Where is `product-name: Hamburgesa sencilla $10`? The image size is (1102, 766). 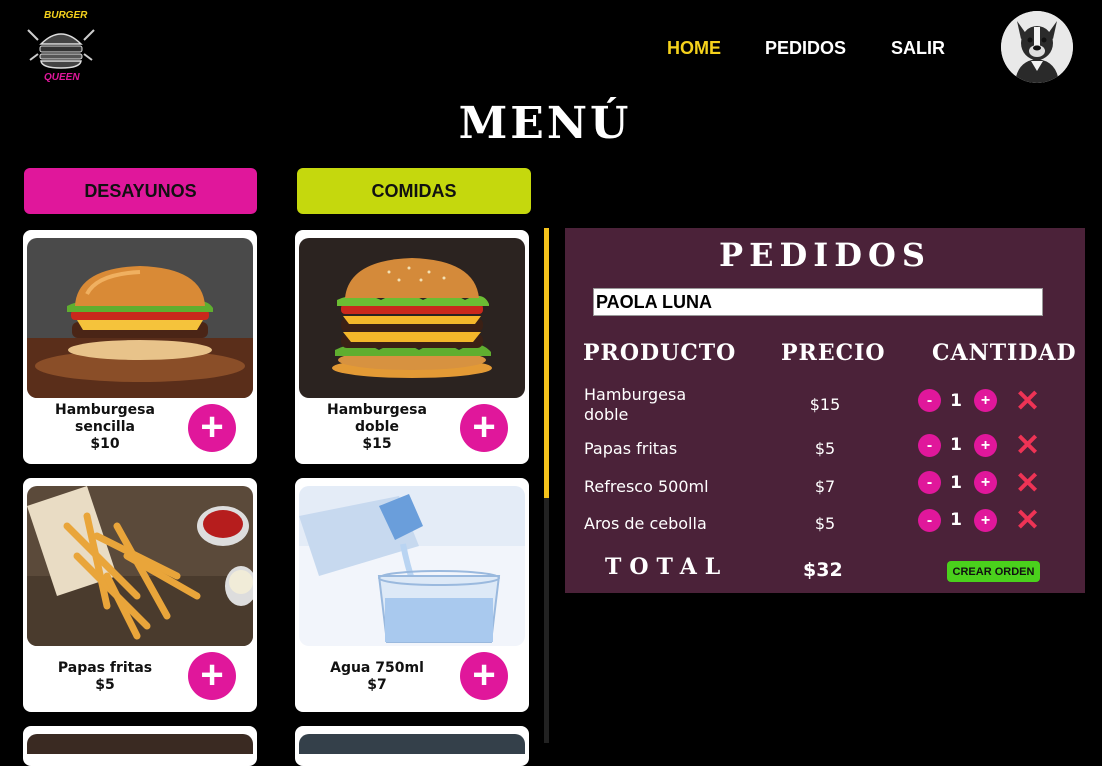 product-name: Hamburgesa sencilla $10 is located at coordinates (105, 427).